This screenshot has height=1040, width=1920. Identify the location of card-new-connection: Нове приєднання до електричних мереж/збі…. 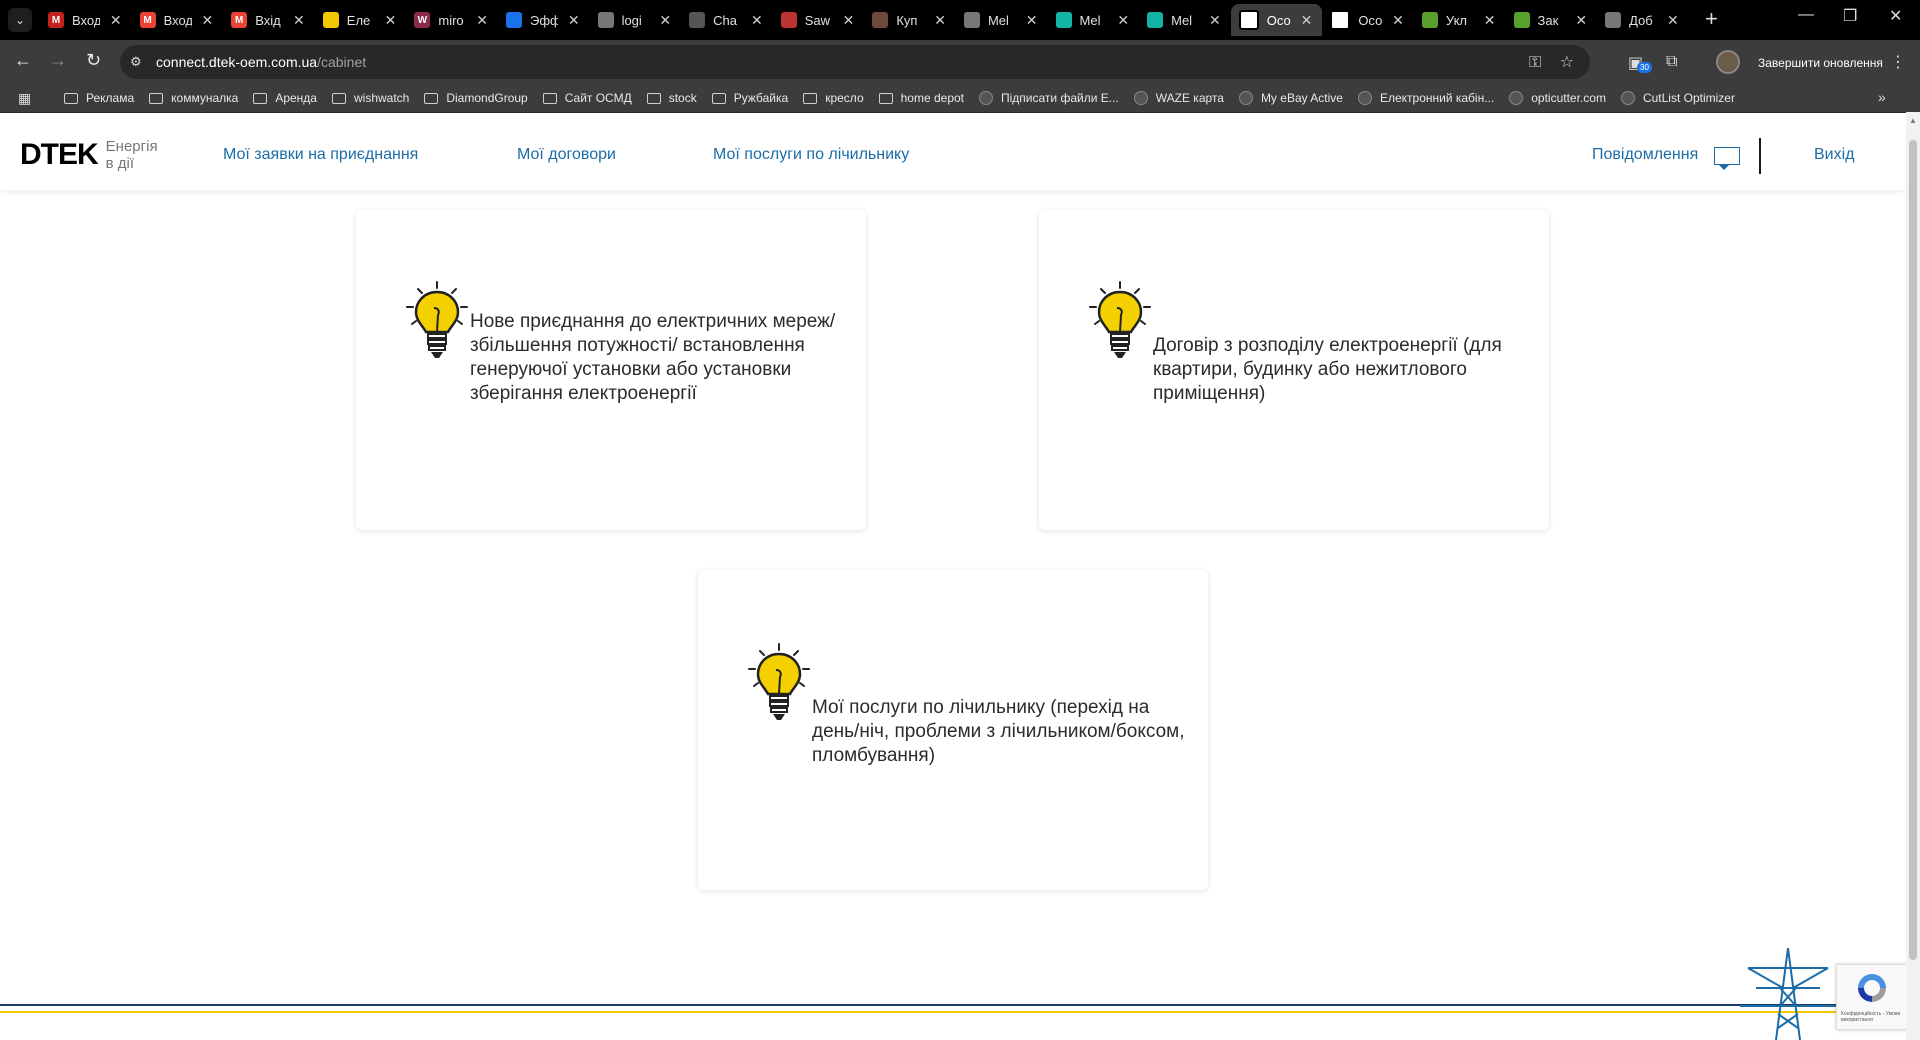
(611, 370).